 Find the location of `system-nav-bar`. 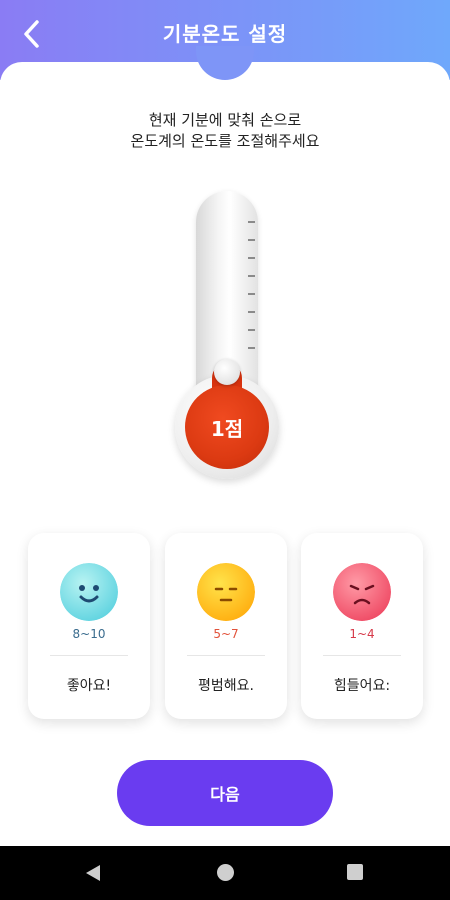

system-nav-bar is located at coordinates (225, 873).